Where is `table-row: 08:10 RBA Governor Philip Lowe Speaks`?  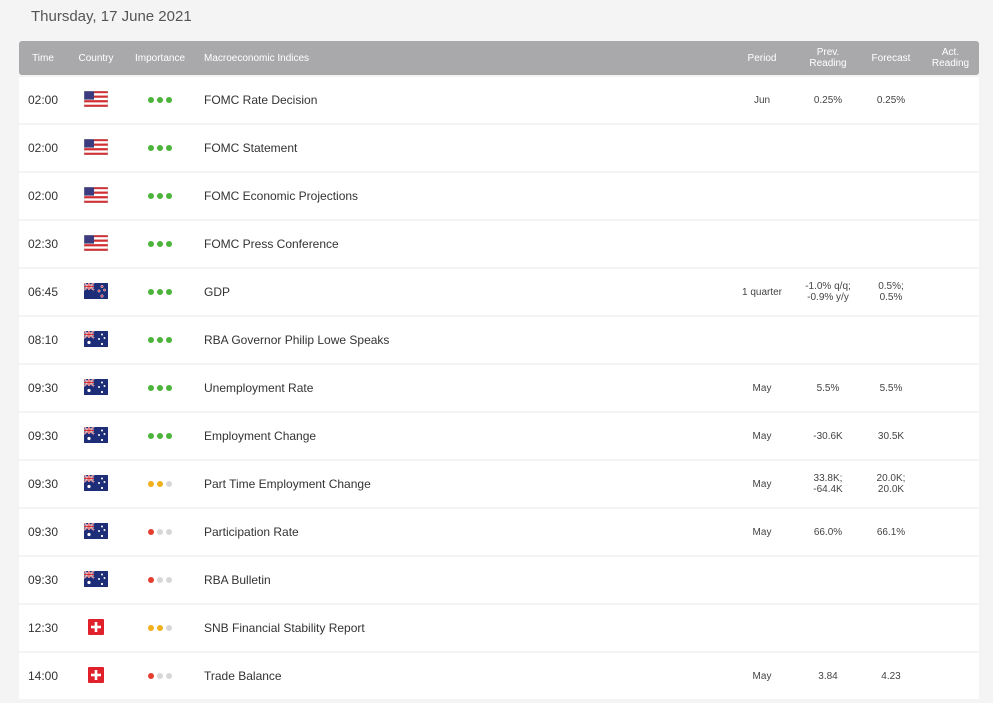
table-row: 08:10 RBA Governor Philip Lowe Speaks is located at coordinates (499, 340).